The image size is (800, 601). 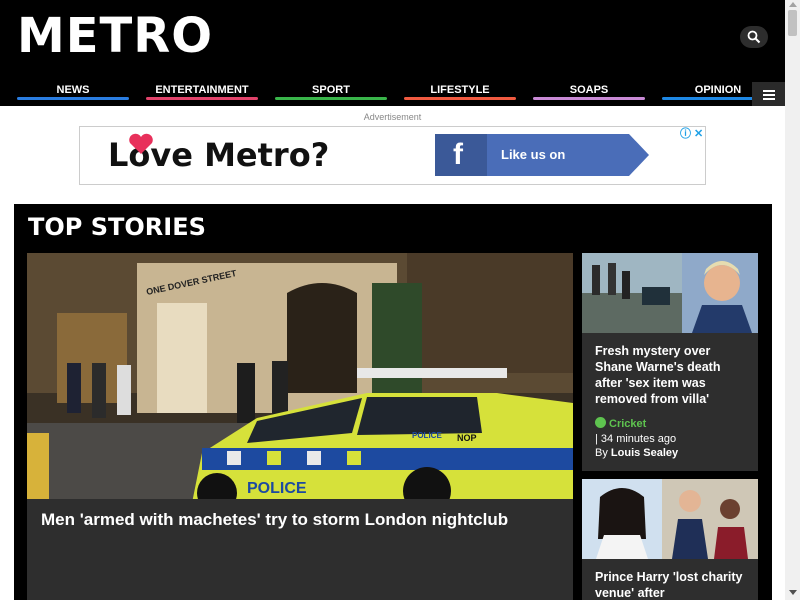 I want to click on hamburger-menu-button, so click(x=768, y=94).